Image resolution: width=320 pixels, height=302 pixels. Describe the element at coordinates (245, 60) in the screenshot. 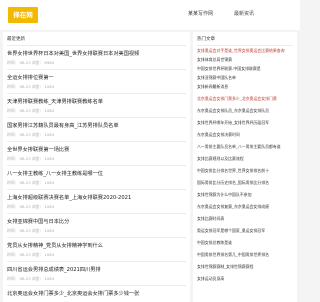

I see `hot-article-link: 女排体育总局世锦赛` at that location.